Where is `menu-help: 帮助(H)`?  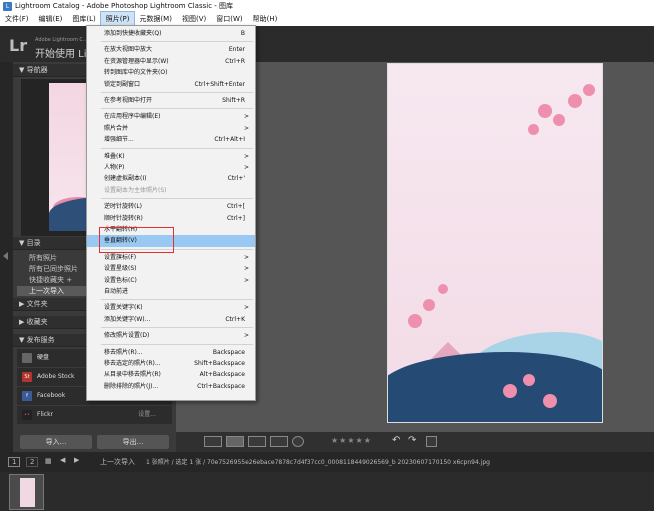
menu-help: 帮助(H) is located at coordinates (265, 19).